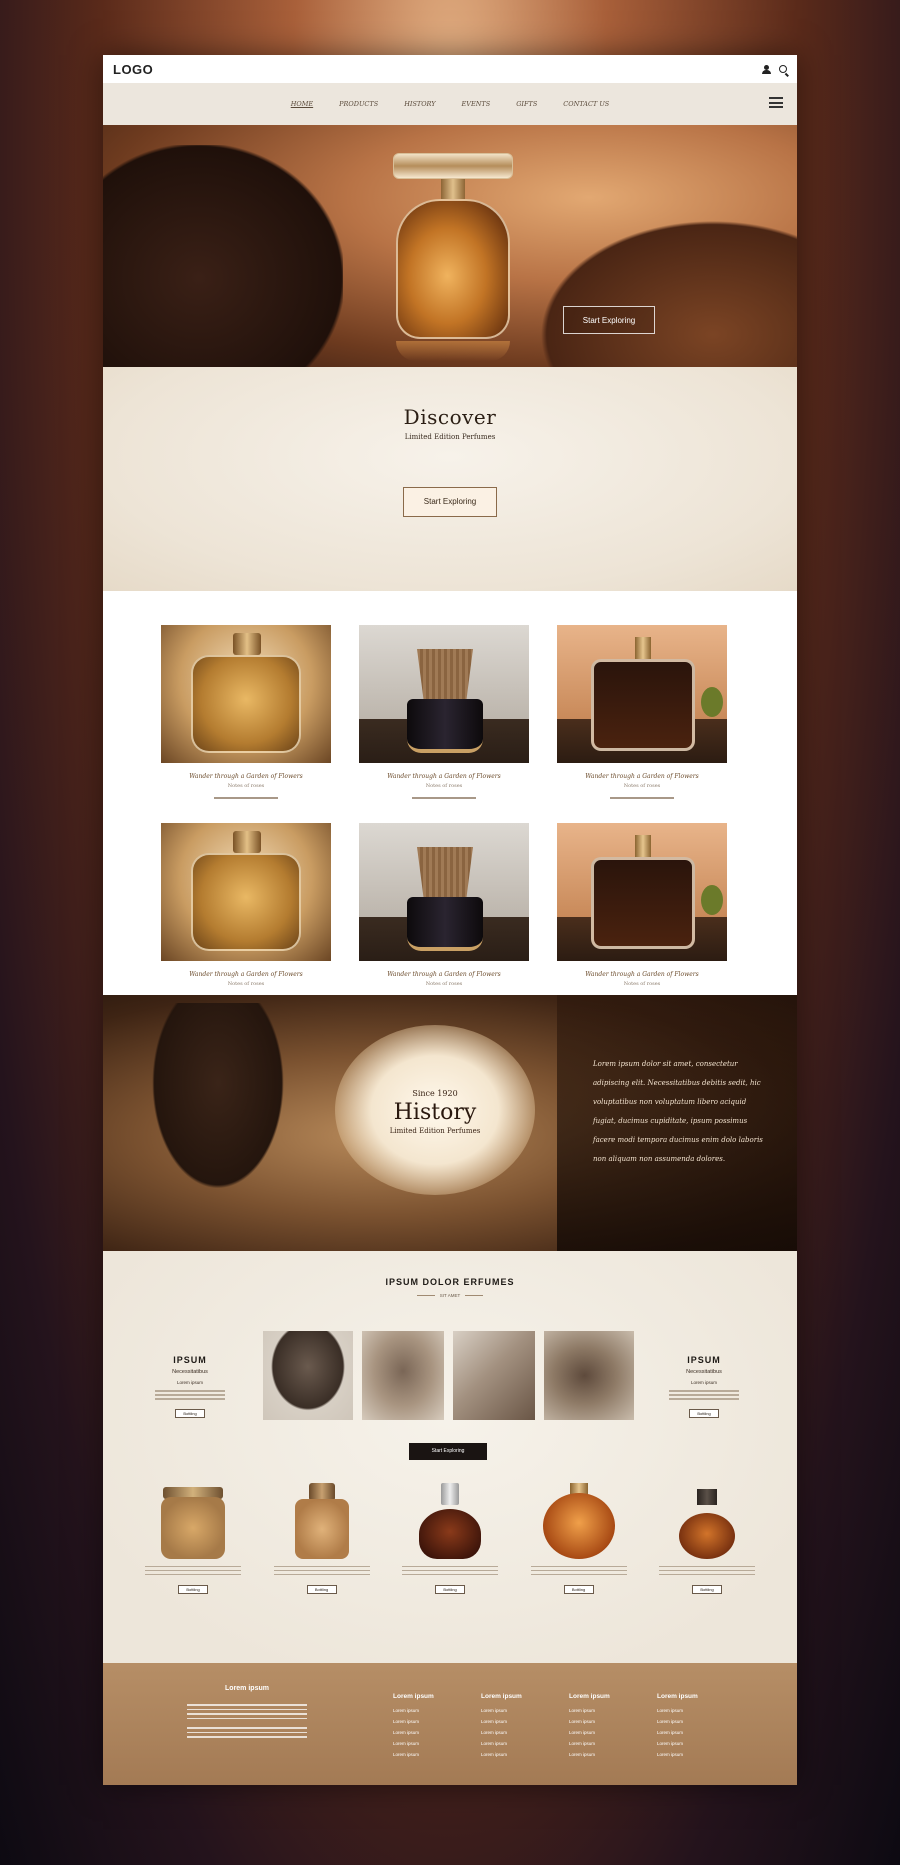 The height and width of the screenshot is (1865, 900). What do you see at coordinates (413, 1696) in the screenshot?
I see `footer-column-title: Lorem ipsum` at bounding box center [413, 1696].